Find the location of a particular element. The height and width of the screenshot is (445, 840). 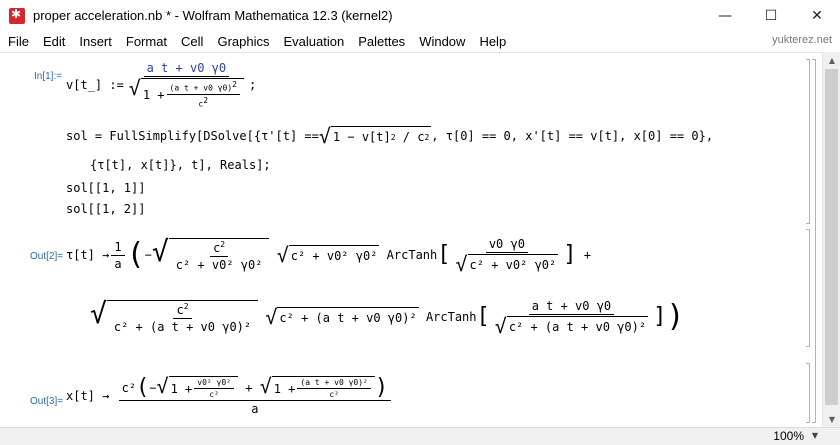

input-line-3: {τ[t], x[t]}, t], Reals]; is located at coordinates (180, 165).